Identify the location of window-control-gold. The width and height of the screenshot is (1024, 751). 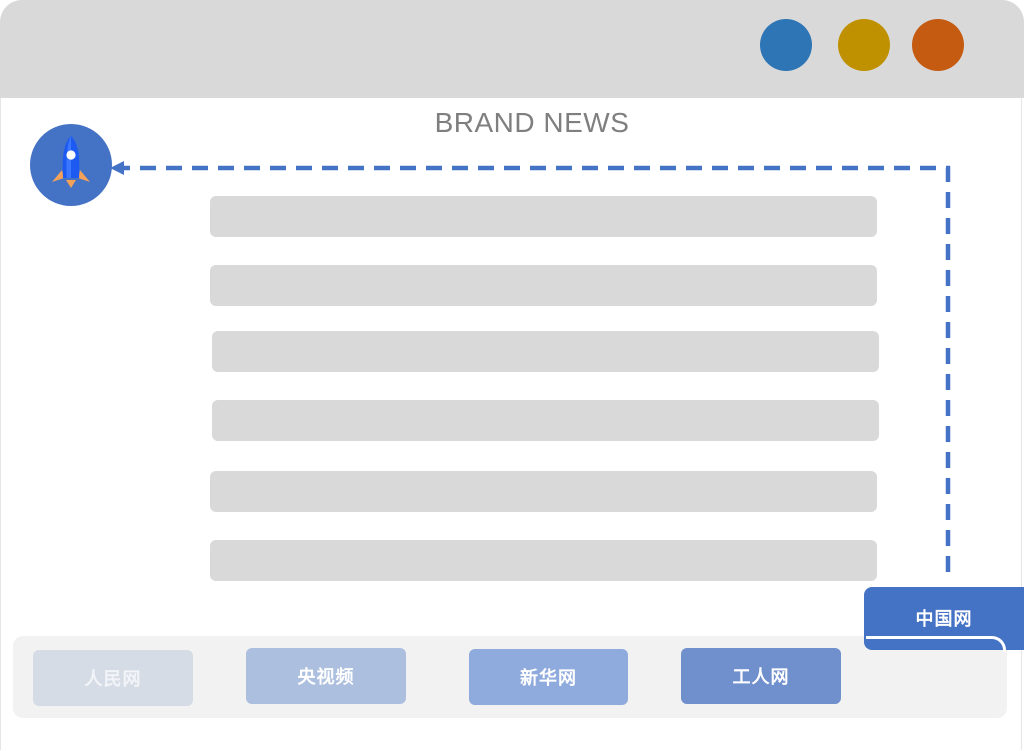
(864, 45).